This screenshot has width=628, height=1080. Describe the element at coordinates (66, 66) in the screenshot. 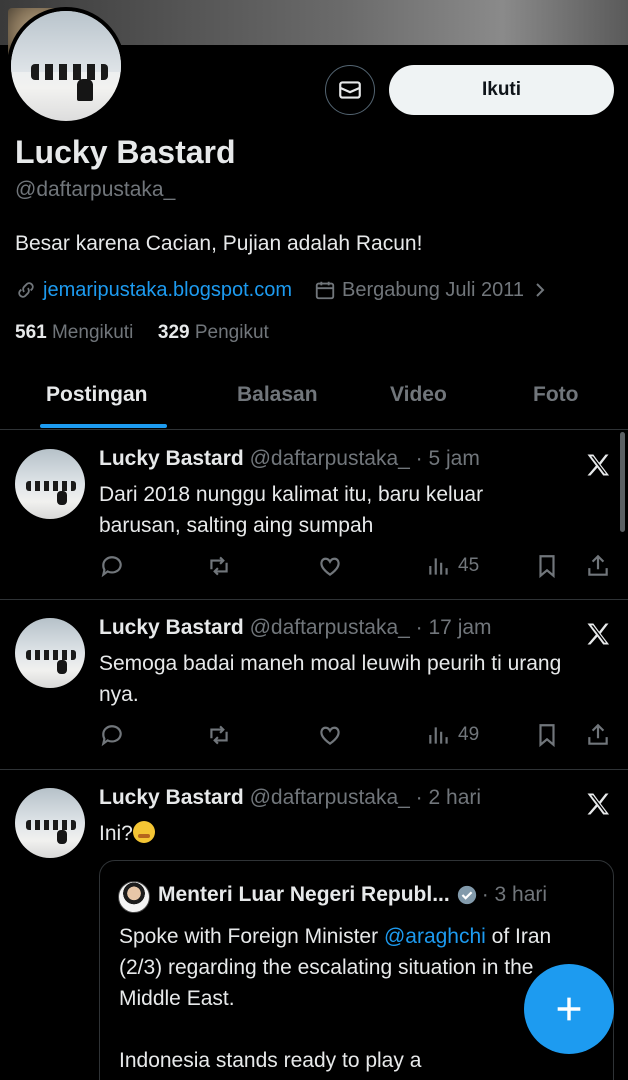

I see `profile-avatar` at that location.